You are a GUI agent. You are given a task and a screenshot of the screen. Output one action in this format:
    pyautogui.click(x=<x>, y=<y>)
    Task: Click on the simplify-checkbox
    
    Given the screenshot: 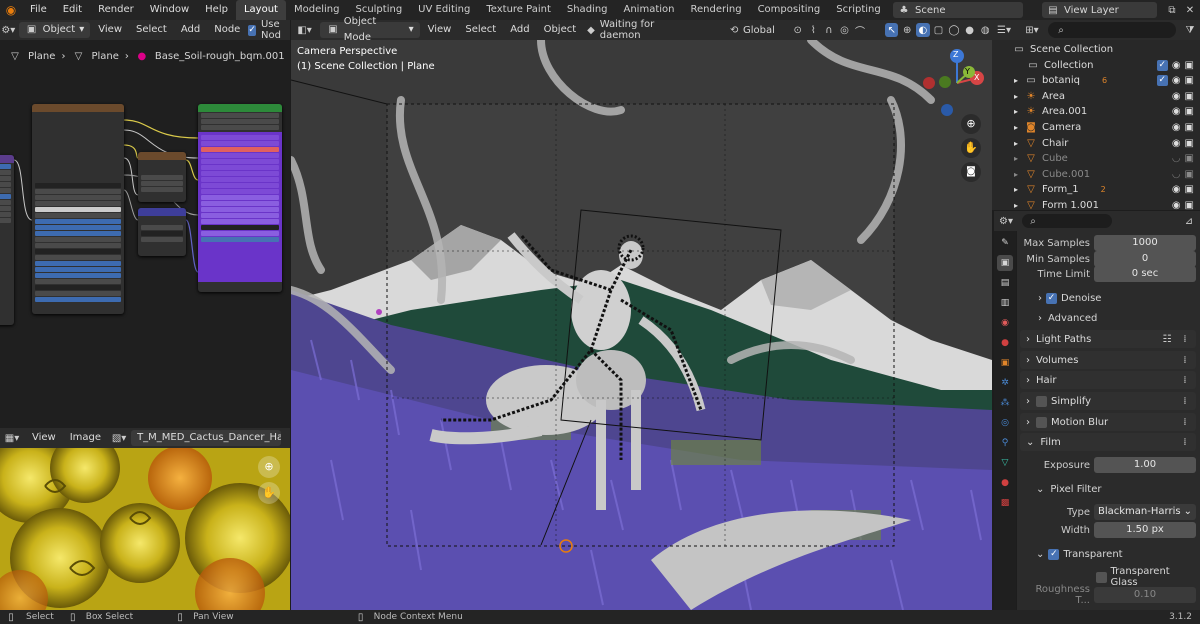 What is the action you would take?
    pyautogui.click(x=1041, y=401)
    